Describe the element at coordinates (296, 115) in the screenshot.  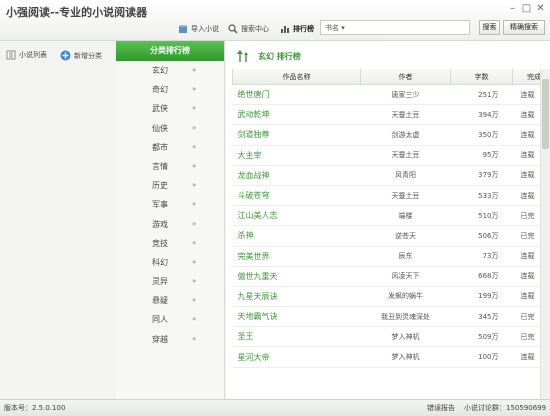
I see `cell-name: 武动乾坤` at that location.